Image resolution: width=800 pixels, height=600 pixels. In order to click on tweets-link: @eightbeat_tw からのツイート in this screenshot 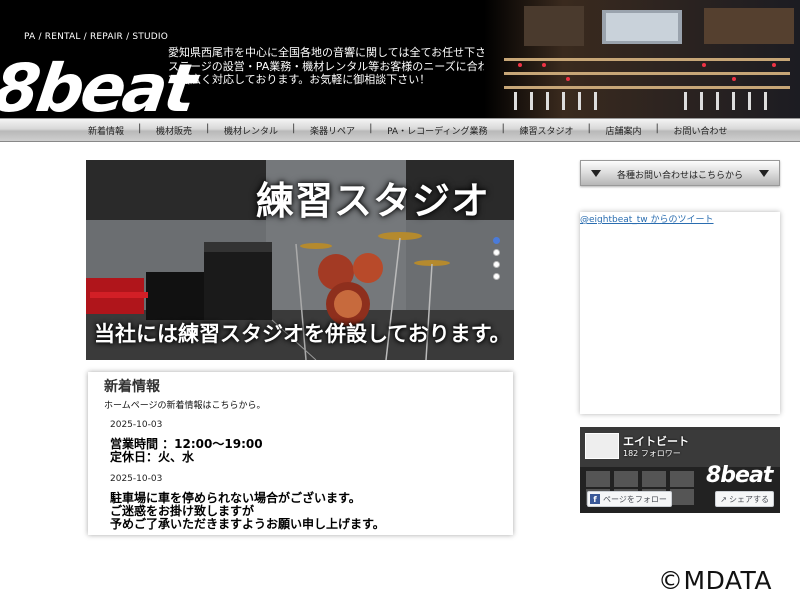, I will do `click(647, 218)`.